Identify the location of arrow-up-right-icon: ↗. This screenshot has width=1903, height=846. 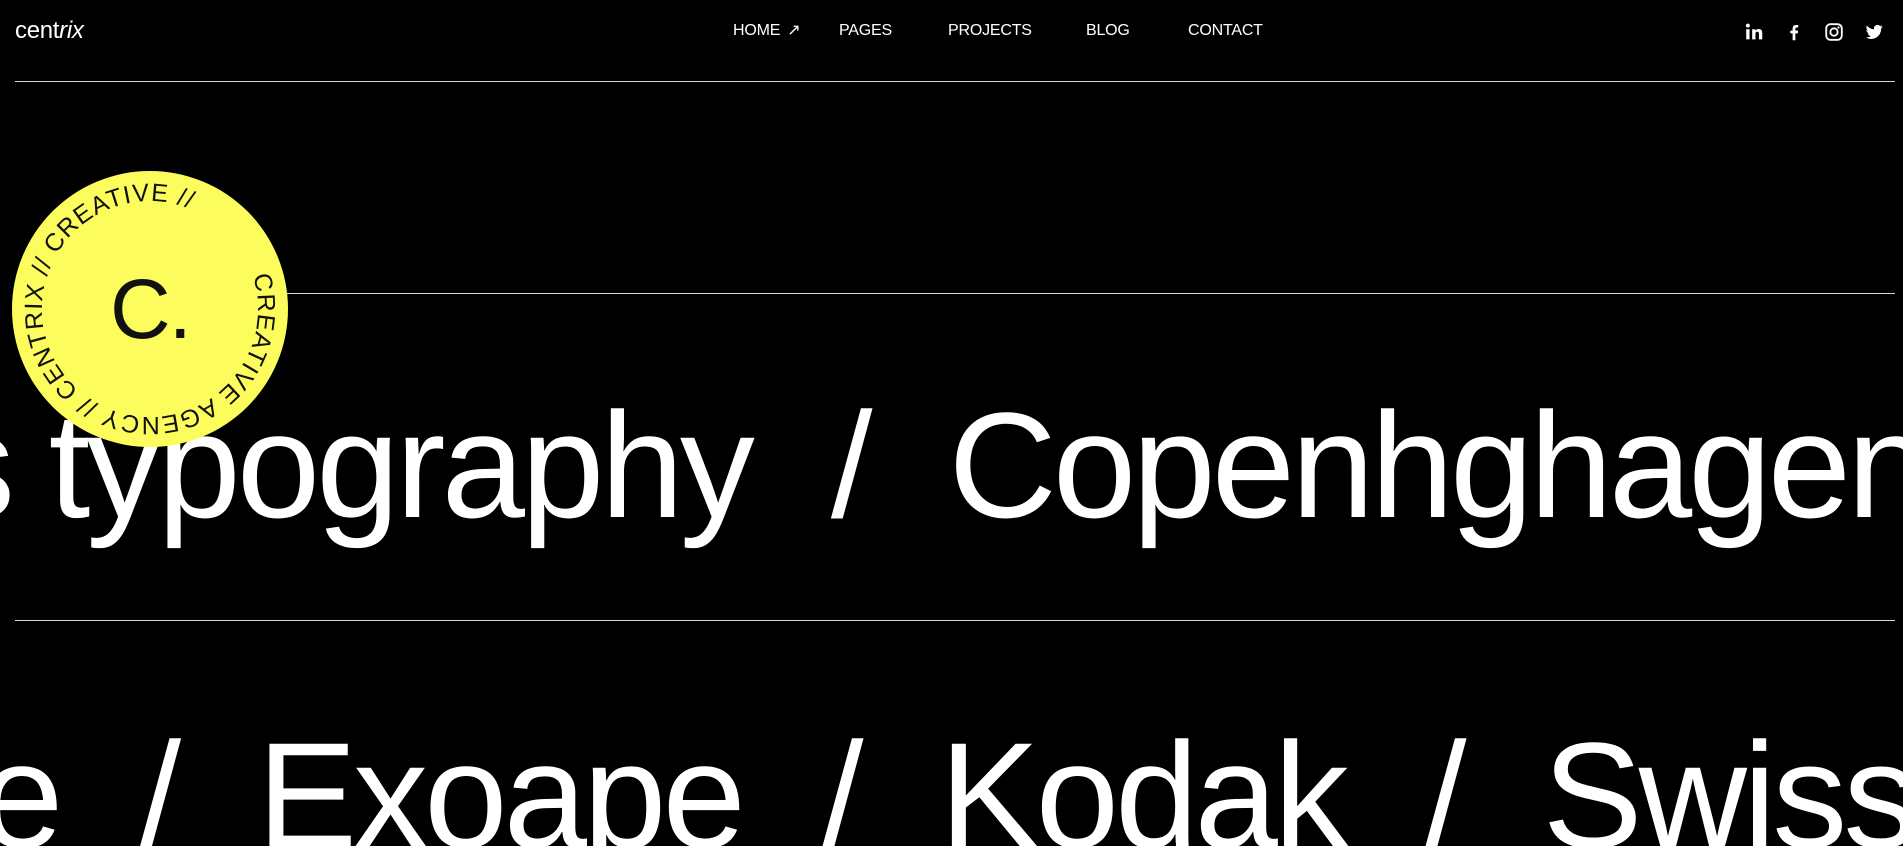
(794, 30).